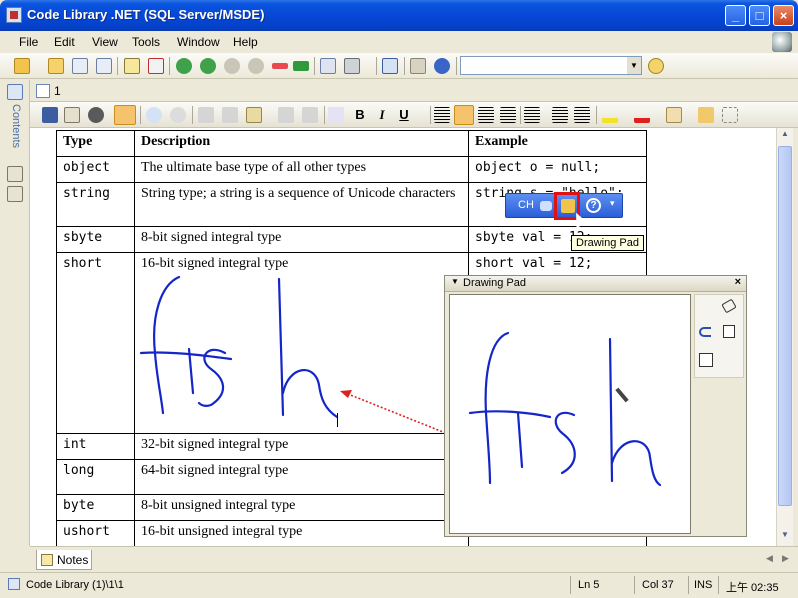  What do you see at coordinates (560, 115) in the screenshot?
I see `outdent-icon` at bounding box center [560, 115].